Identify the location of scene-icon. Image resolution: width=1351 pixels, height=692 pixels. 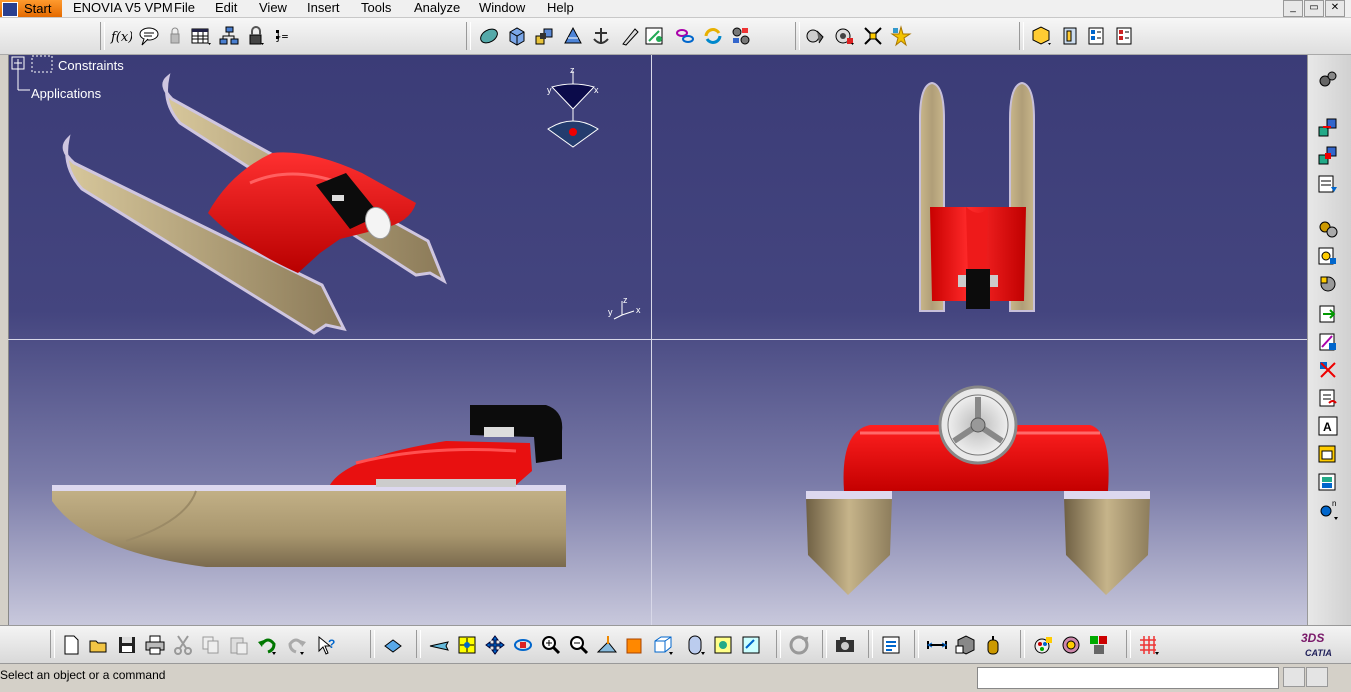
(1328, 482).